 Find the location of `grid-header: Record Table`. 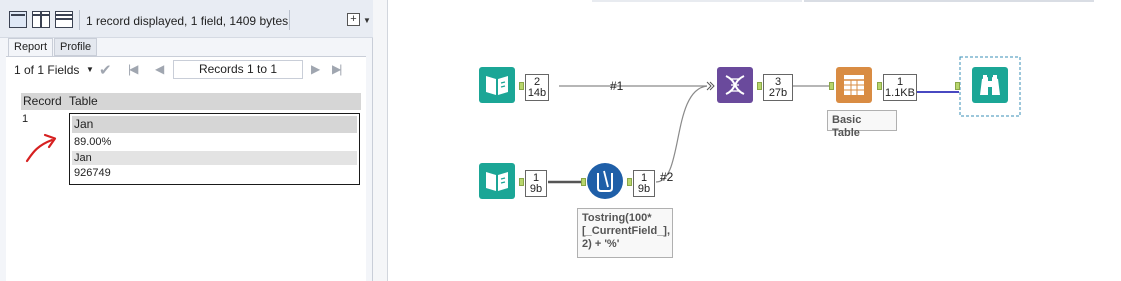

grid-header: Record Table is located at coordinates (191, 101).